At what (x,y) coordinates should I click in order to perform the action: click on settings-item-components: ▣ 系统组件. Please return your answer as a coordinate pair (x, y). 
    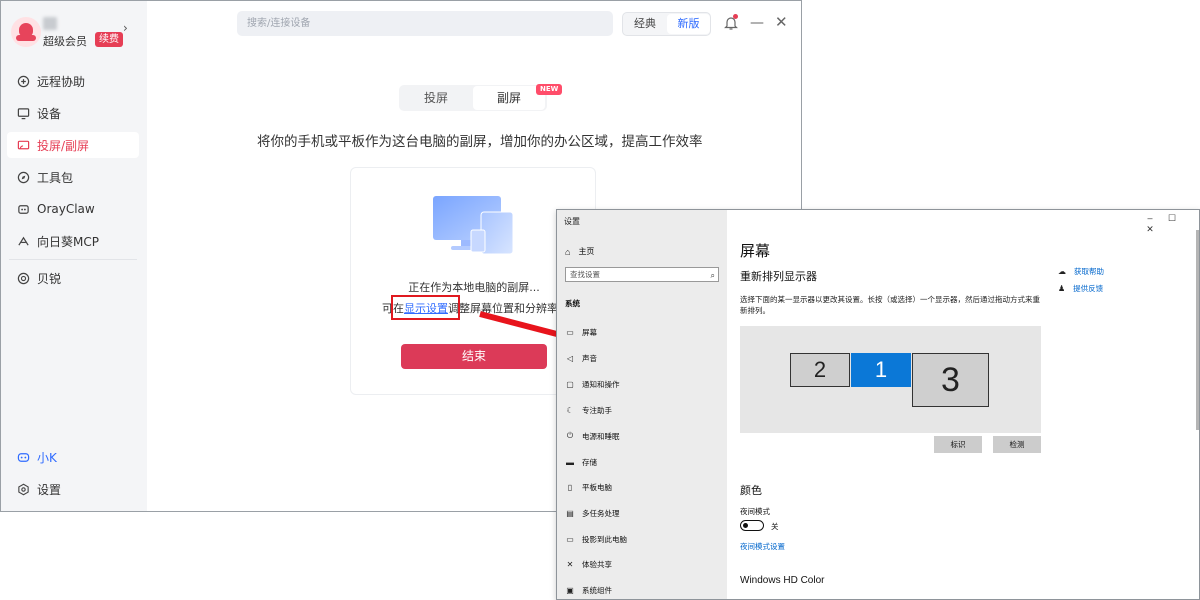
    Looking at the image, I should click on (588, 590).